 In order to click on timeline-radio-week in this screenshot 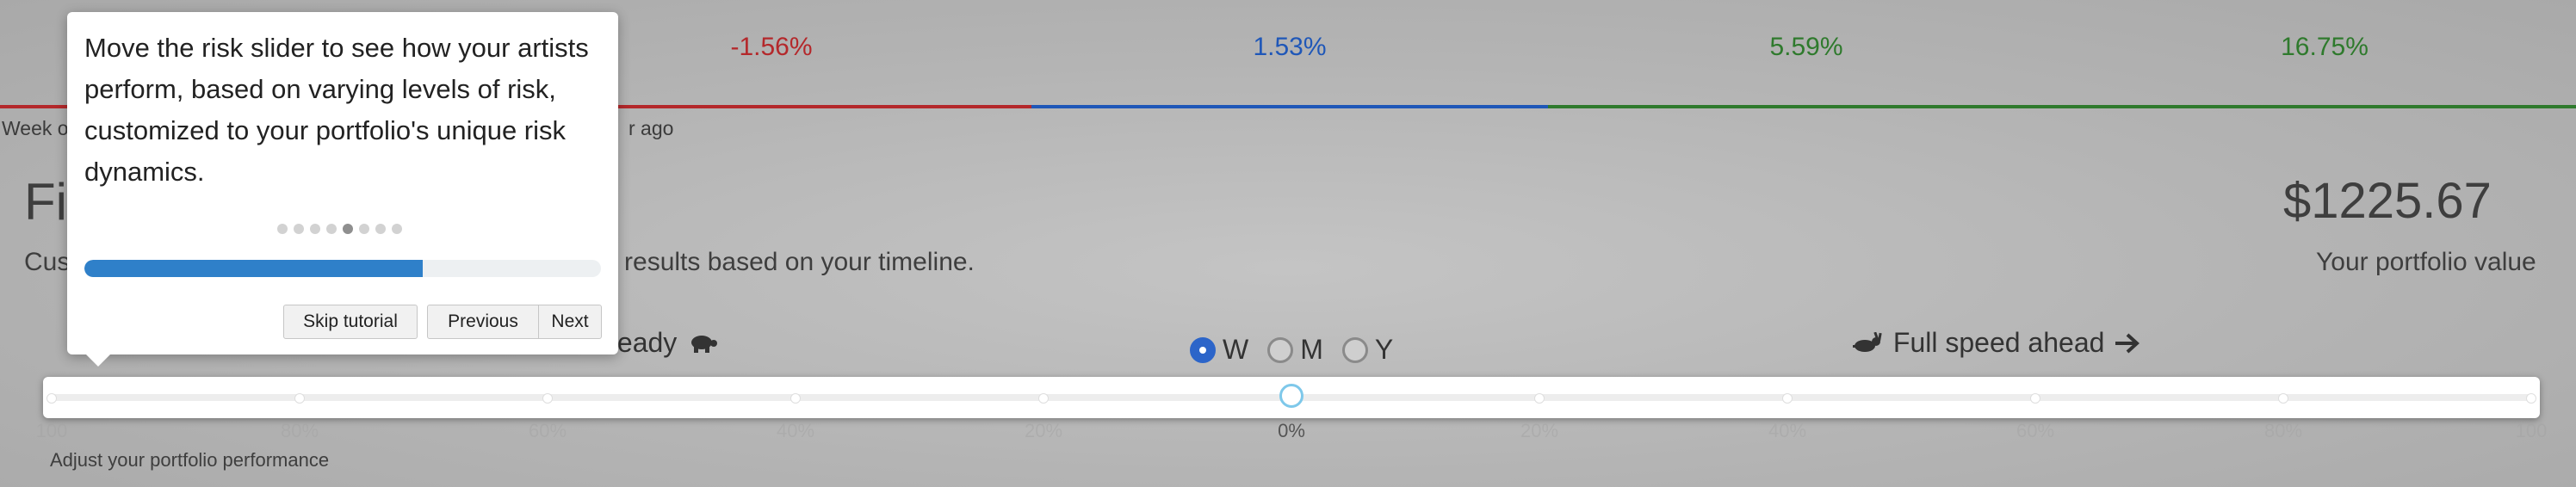, I will do `click(1203, 349)`.